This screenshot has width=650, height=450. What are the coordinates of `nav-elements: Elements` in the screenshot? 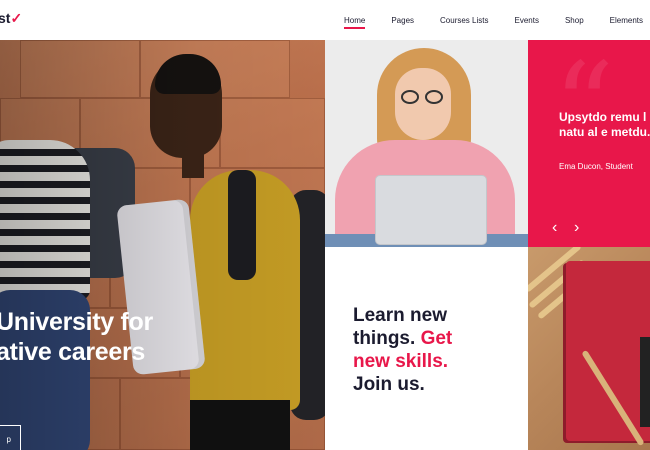 It's located at (626, 20).